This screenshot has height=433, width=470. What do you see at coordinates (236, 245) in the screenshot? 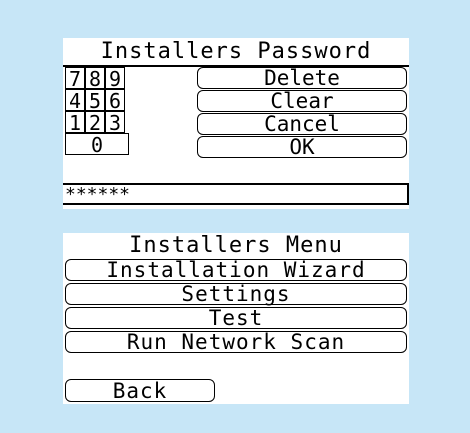
I see `menu-title: Installers Menu` at bounding box center [236, 245].